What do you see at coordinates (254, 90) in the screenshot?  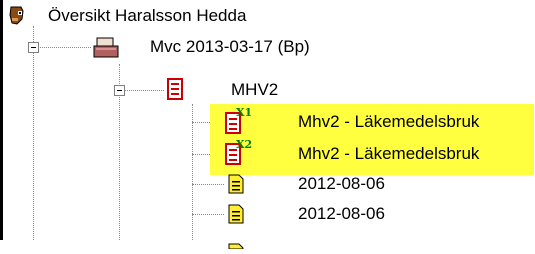 I see `tree-form-label: MHV2` at bounding box center [254, 90].